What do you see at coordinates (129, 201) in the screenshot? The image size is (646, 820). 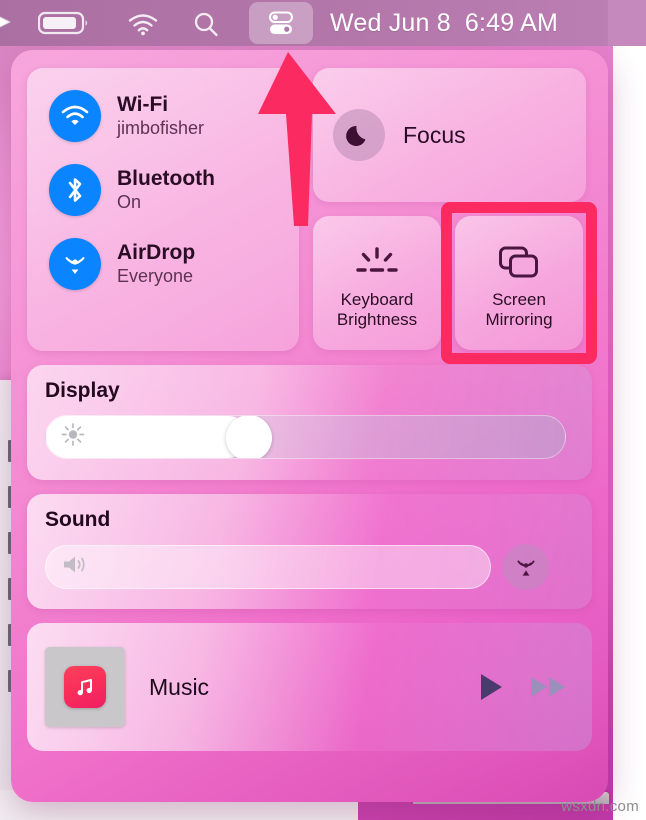 I see `bluetooth-subtitle: On` at bounding box center [129, 201].